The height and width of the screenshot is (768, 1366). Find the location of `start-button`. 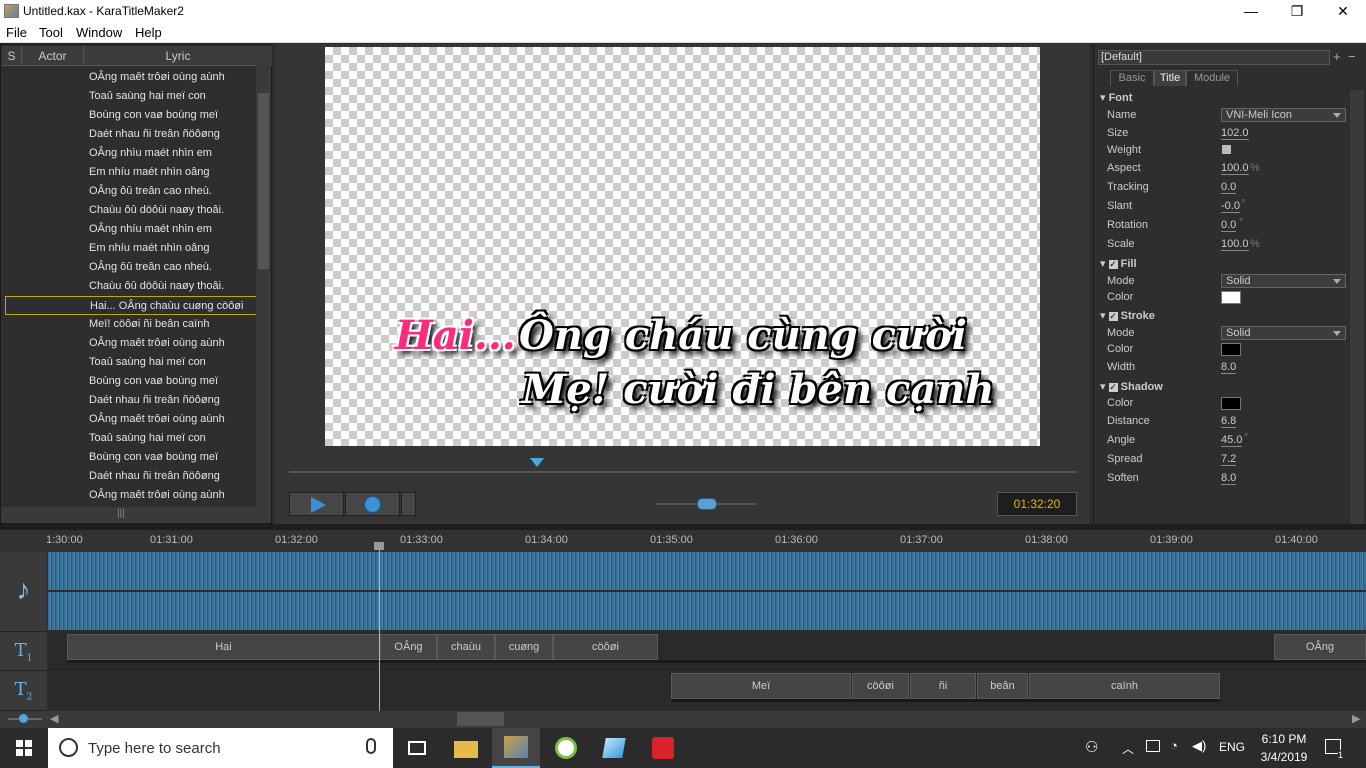

start-button is located at coordinates (24, 748).